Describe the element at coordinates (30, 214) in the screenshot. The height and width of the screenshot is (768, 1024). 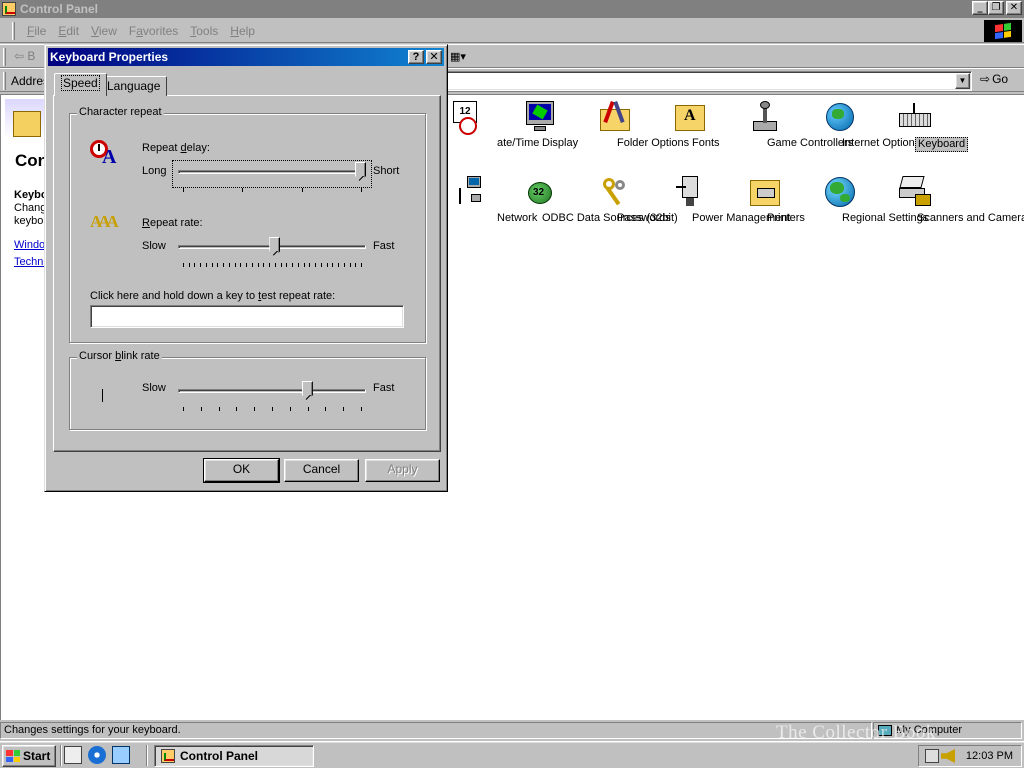
I see `panel-description: Chang keybo` at that location.